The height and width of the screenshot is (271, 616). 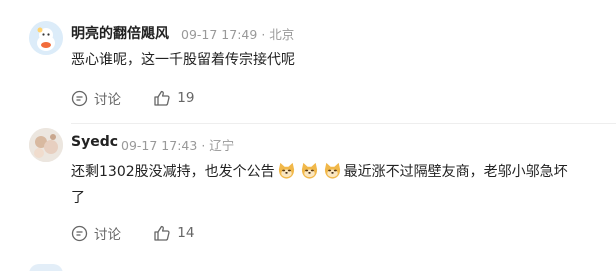 I want to click on comment-time: 09-17 17:43, so click(x=159, y=145).